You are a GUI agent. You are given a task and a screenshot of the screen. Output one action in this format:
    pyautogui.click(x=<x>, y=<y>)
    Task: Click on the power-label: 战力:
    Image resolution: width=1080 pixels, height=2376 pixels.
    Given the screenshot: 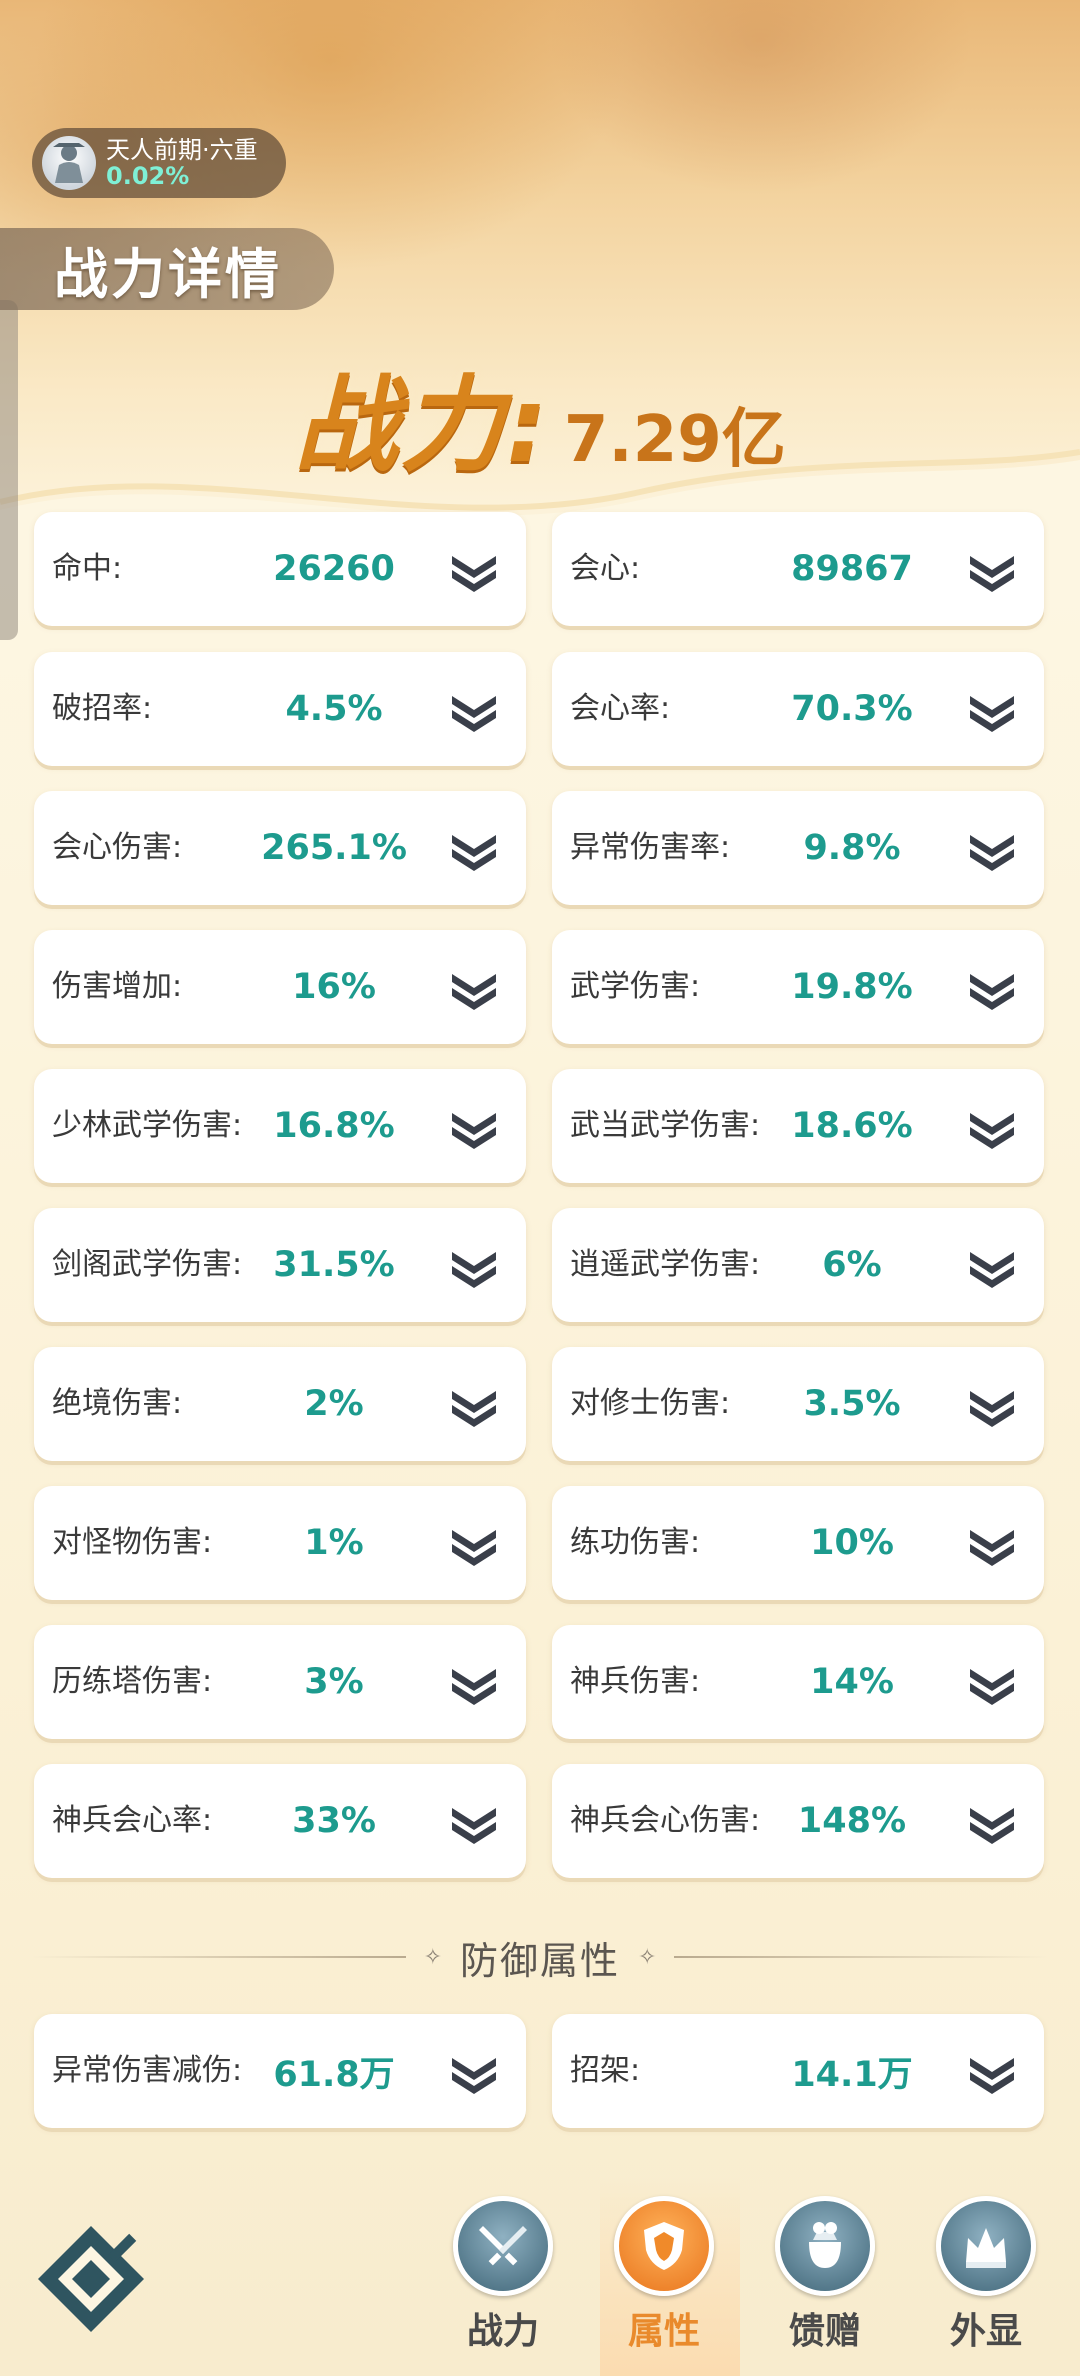 What is the action you would take?
    pyautogui.click(x=422, y=425)
    